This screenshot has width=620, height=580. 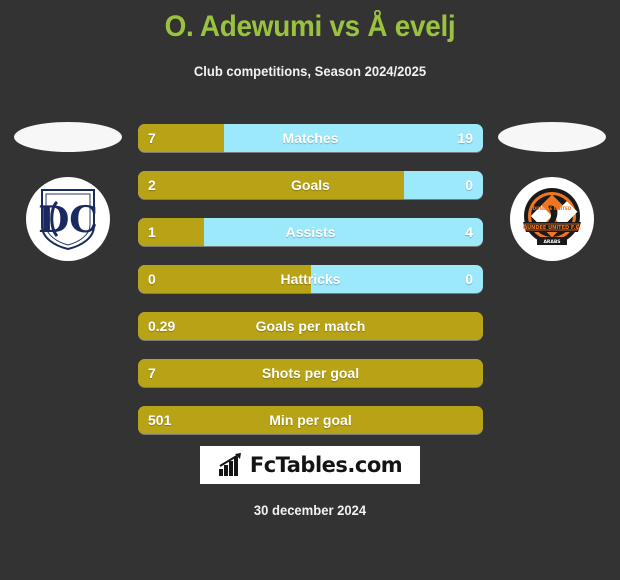 I want to click on svg-text: DUNDEE UNITED, so click(x=552, y=208).